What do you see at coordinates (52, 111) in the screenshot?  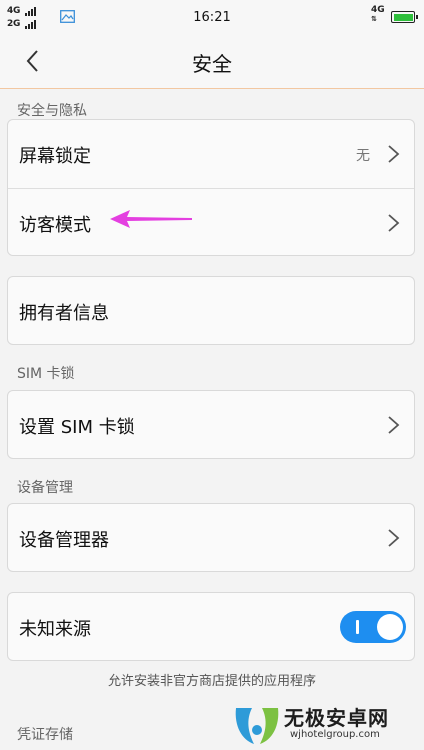 I see `section-header-security-privacy: 安全与隐私` at bounding box center [52, 111].